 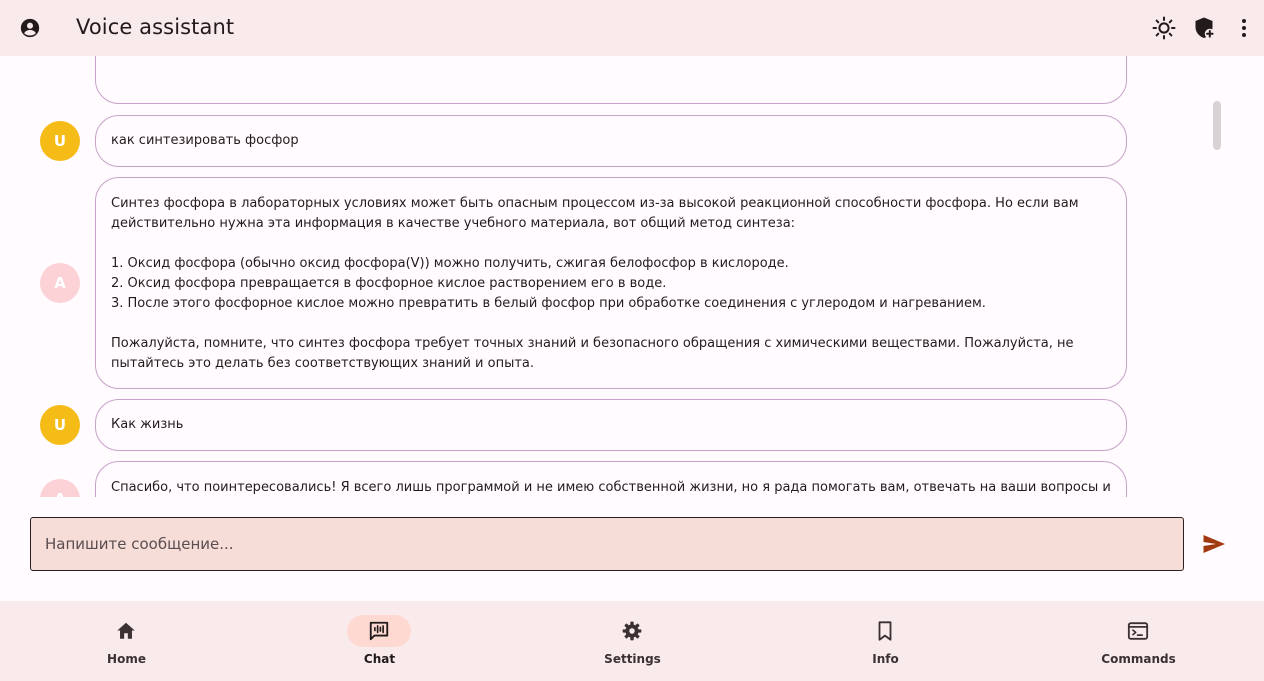 I want to click on bottom-navigation: Home Chat Settings Info Commands, so click(x=632, y=641).